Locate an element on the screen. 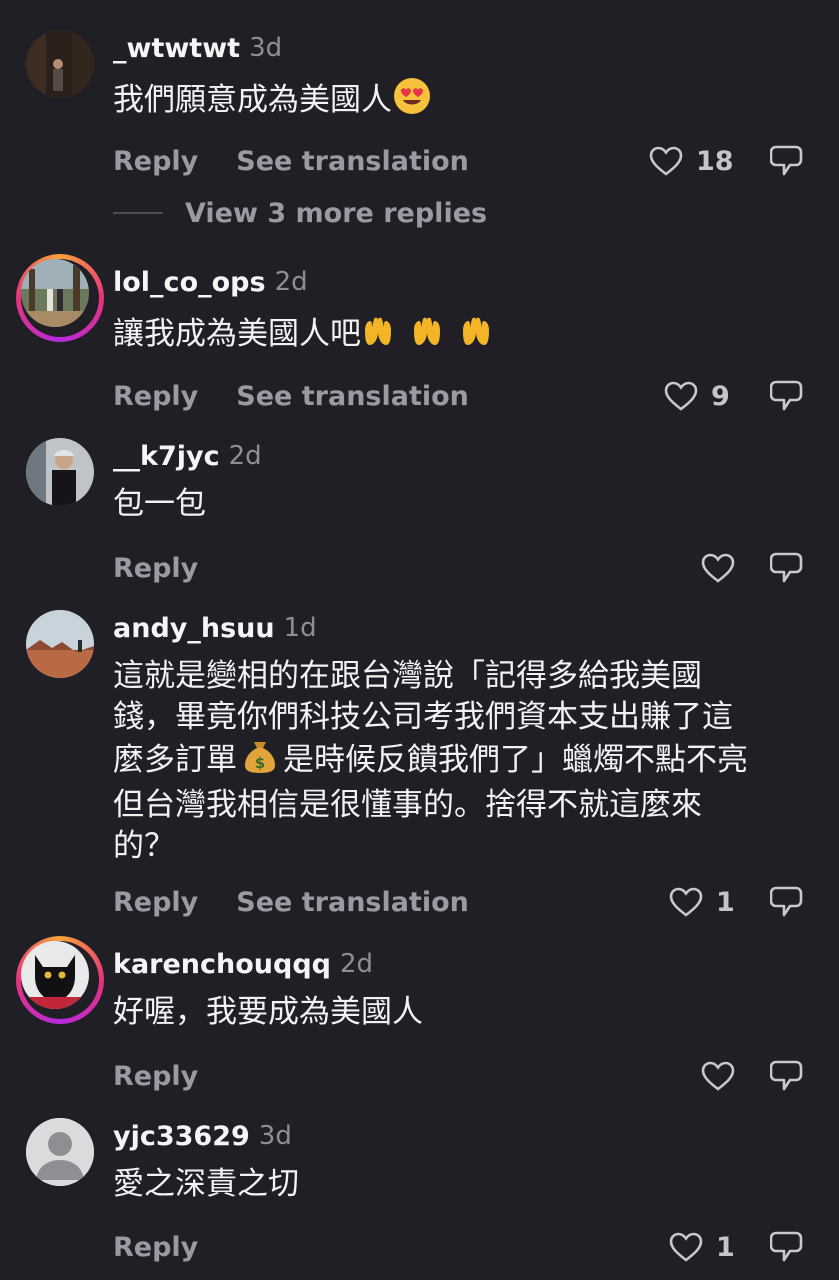 The image size is (839, 1280). default-avatar-icon is located at coordinates (60, 1152).